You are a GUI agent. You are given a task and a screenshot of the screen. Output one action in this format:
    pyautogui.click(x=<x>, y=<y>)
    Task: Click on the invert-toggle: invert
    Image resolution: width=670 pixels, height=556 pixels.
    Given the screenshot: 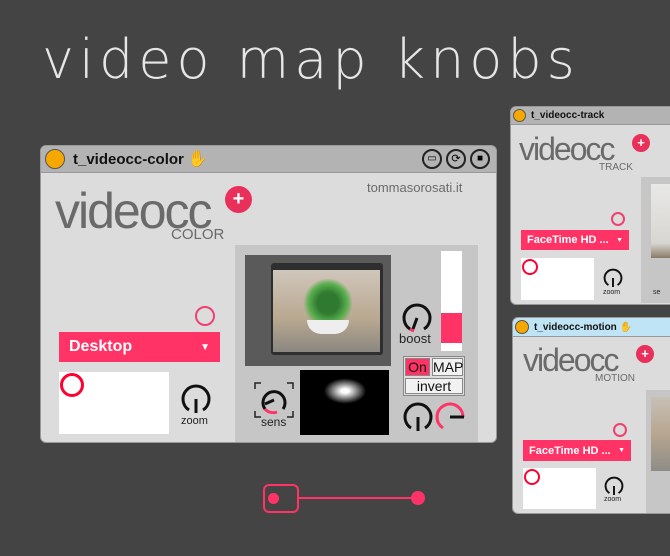 What is the action you would take?
    pyautogui.click(x=434, y=386)
    